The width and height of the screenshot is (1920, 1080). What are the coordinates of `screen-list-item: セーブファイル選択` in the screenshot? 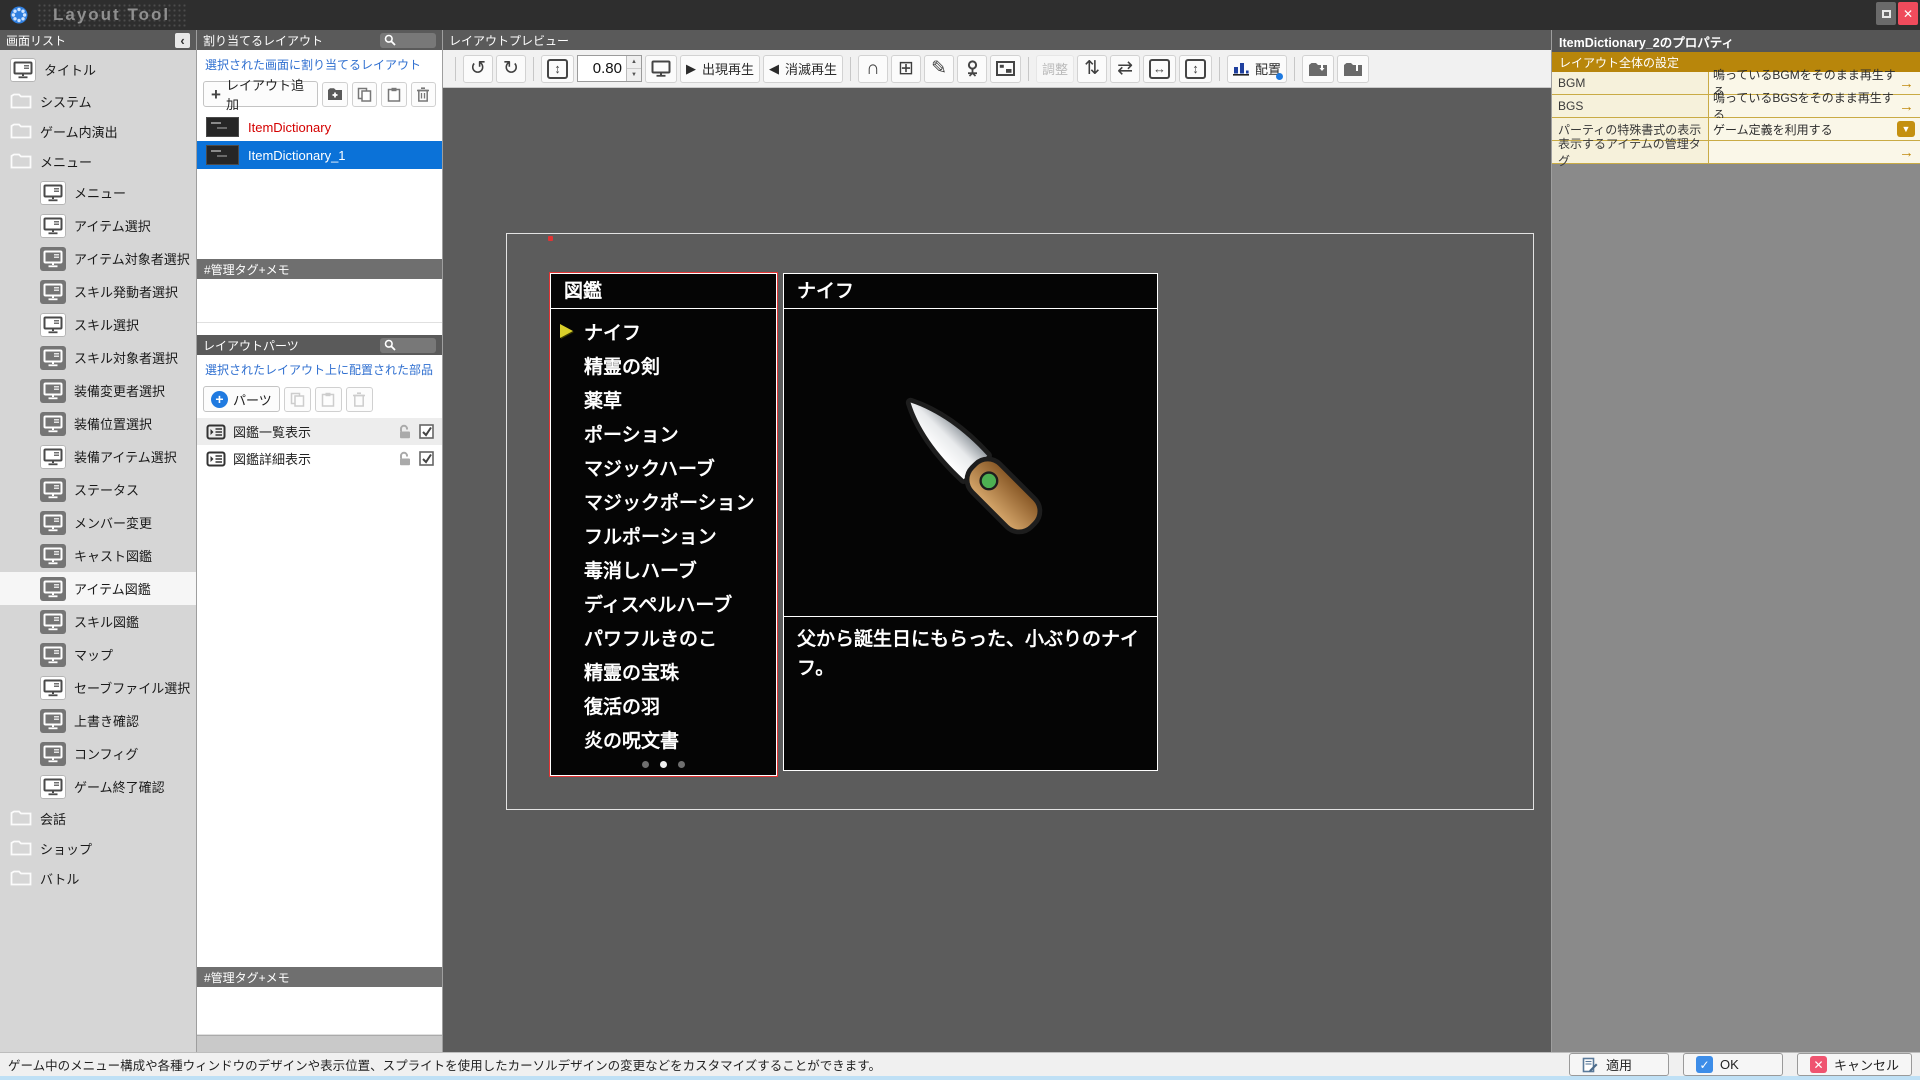 It's located at (98, 687).